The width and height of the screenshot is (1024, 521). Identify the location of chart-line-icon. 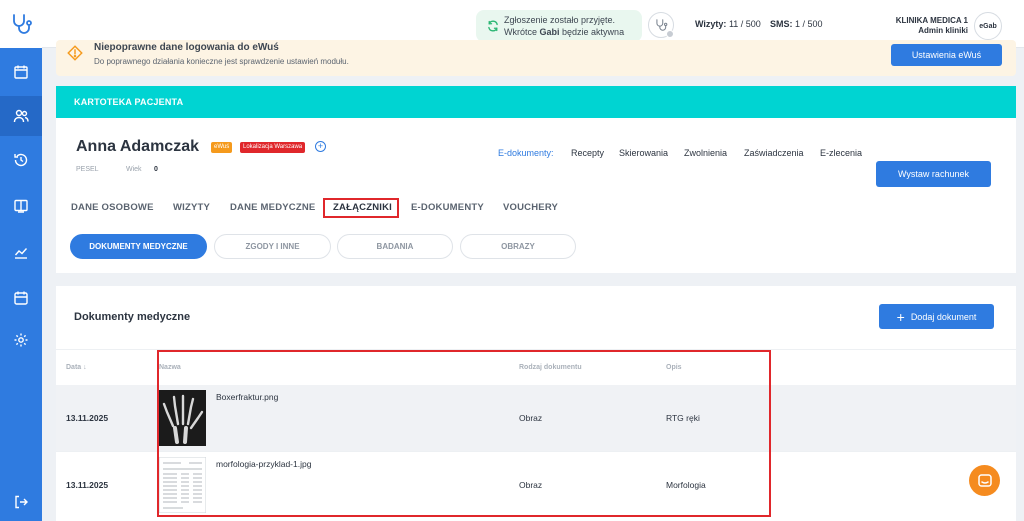
(21, 253).